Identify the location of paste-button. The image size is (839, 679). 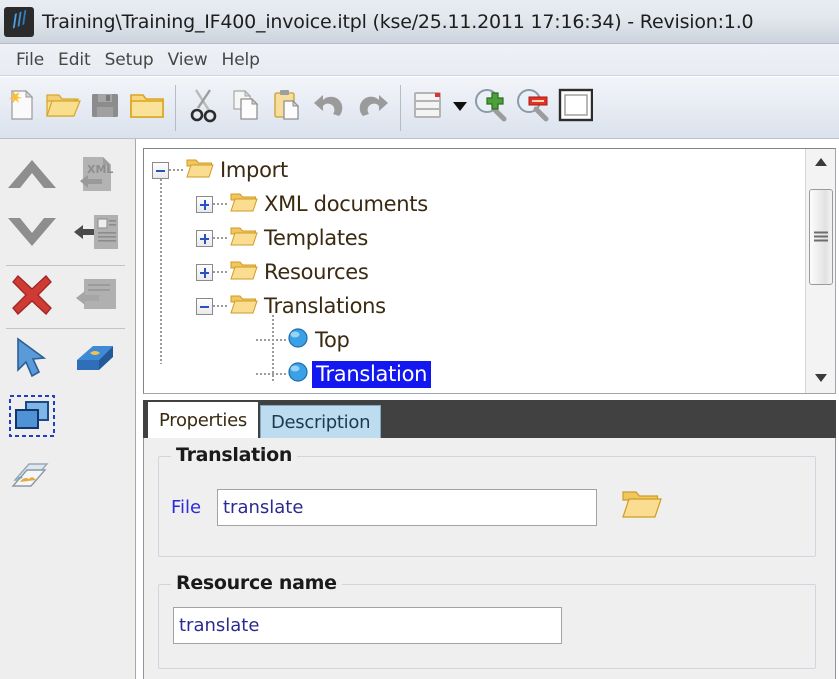
(288, 108).